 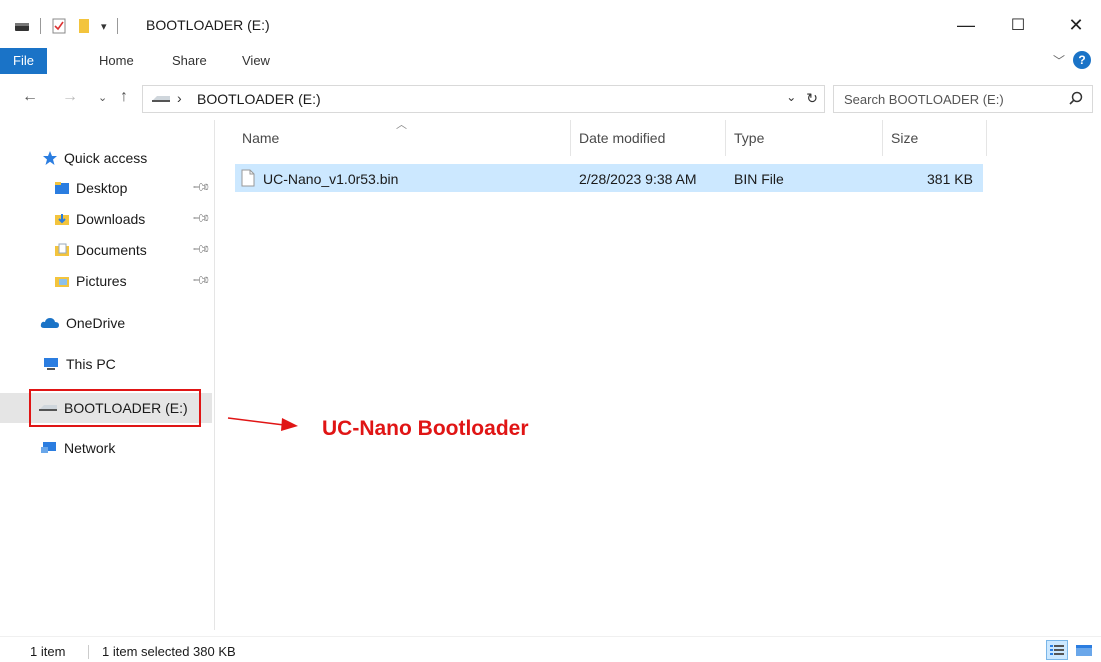 What do you see at coordinates (48, 447) in the screenshot?
I see `network-icon` at bounding box center [48, 447].